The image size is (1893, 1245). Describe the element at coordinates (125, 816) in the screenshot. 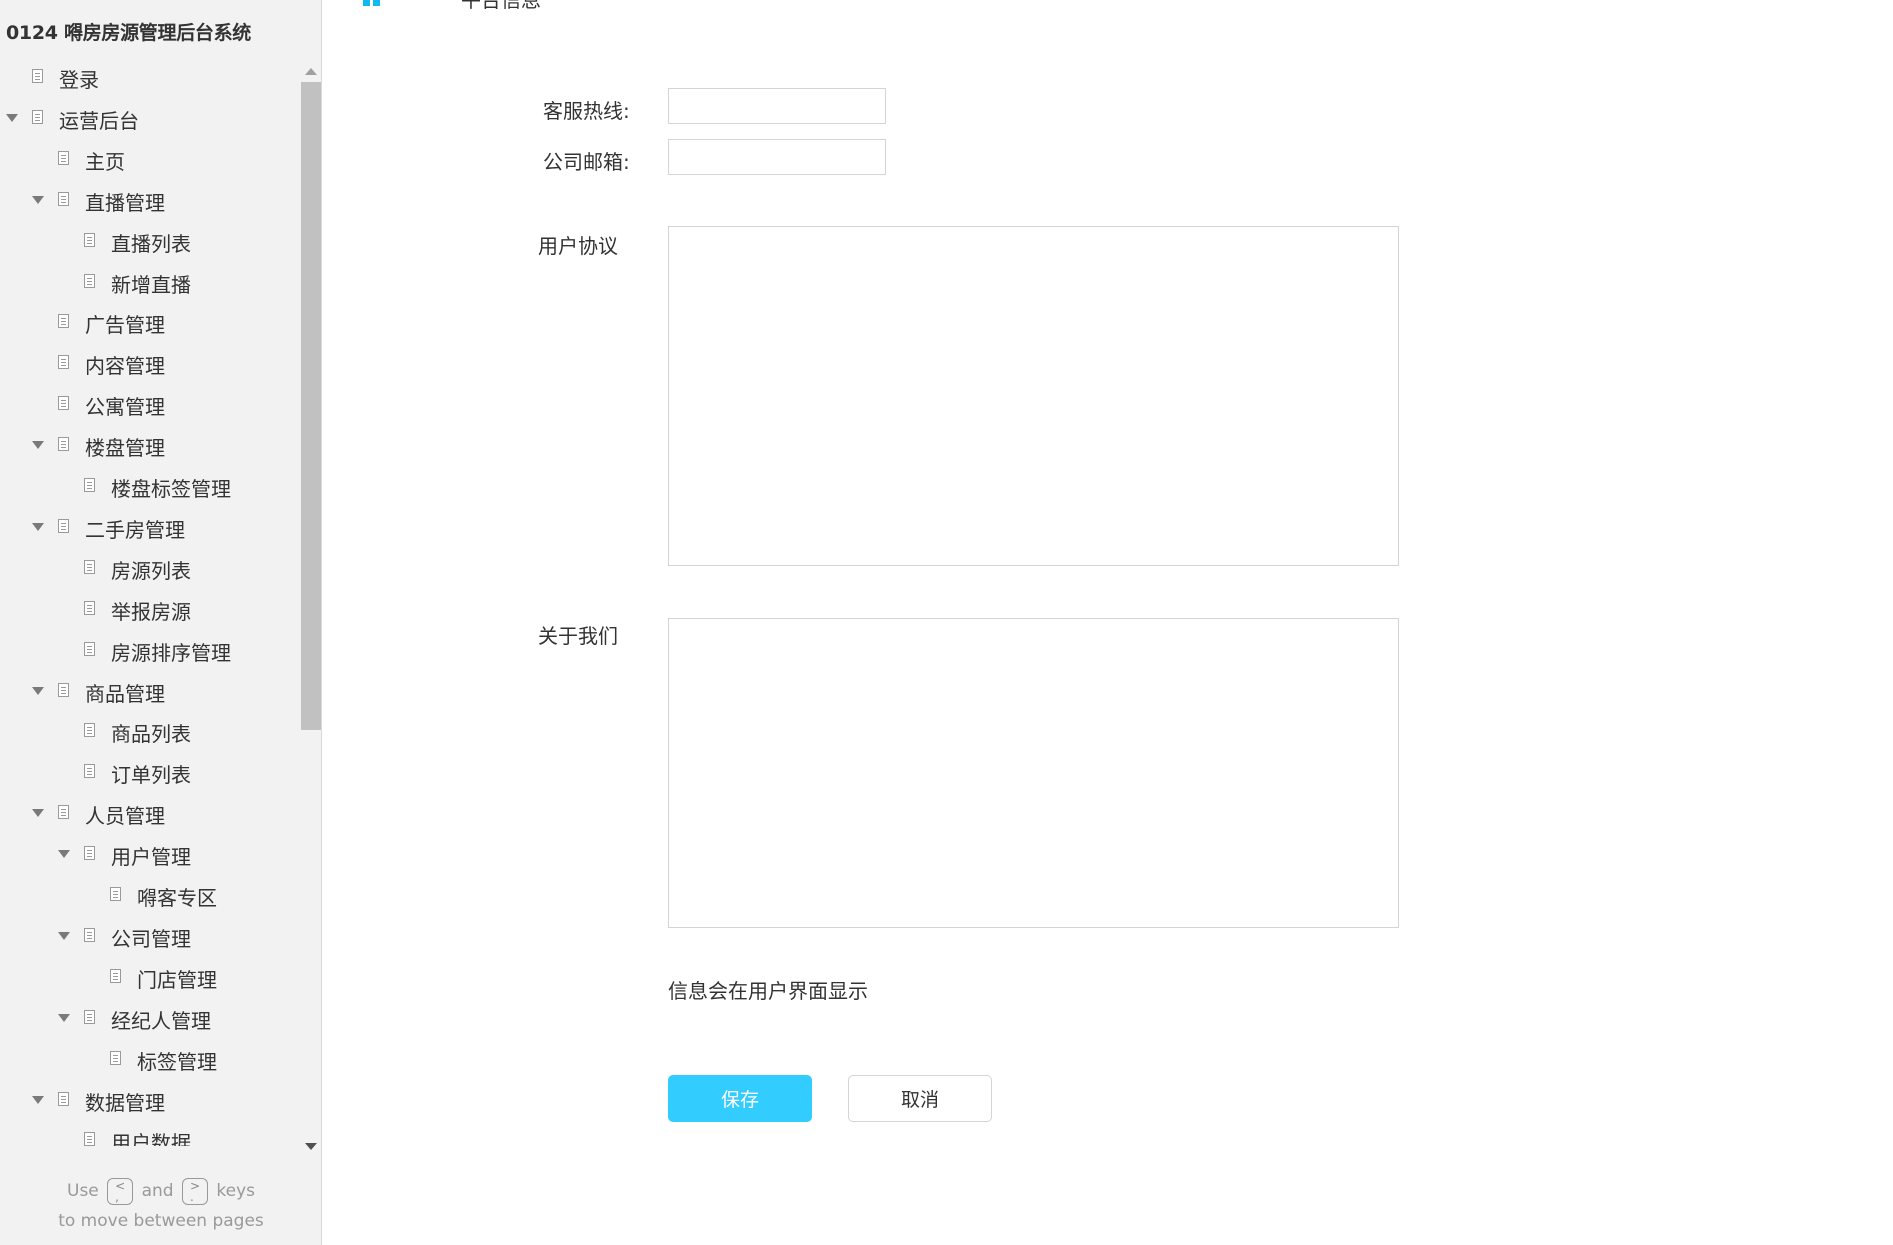

I see `sidebar-item-label: 人员管理` at that location.